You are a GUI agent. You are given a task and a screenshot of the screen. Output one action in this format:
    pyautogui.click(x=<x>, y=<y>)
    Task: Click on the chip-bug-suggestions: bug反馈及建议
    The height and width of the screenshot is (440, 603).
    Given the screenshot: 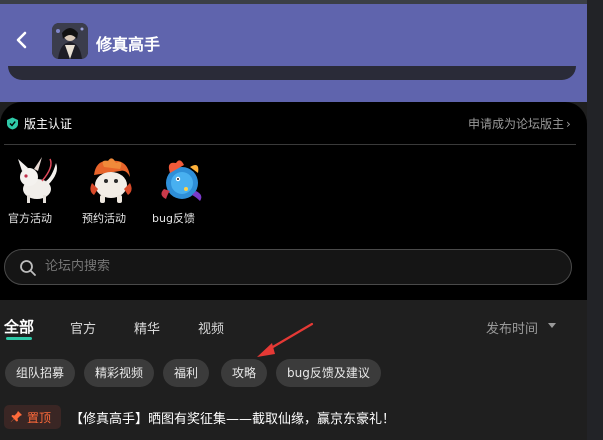 What is the action you would take?
    pyautogui.click(x=328, y=373)
    